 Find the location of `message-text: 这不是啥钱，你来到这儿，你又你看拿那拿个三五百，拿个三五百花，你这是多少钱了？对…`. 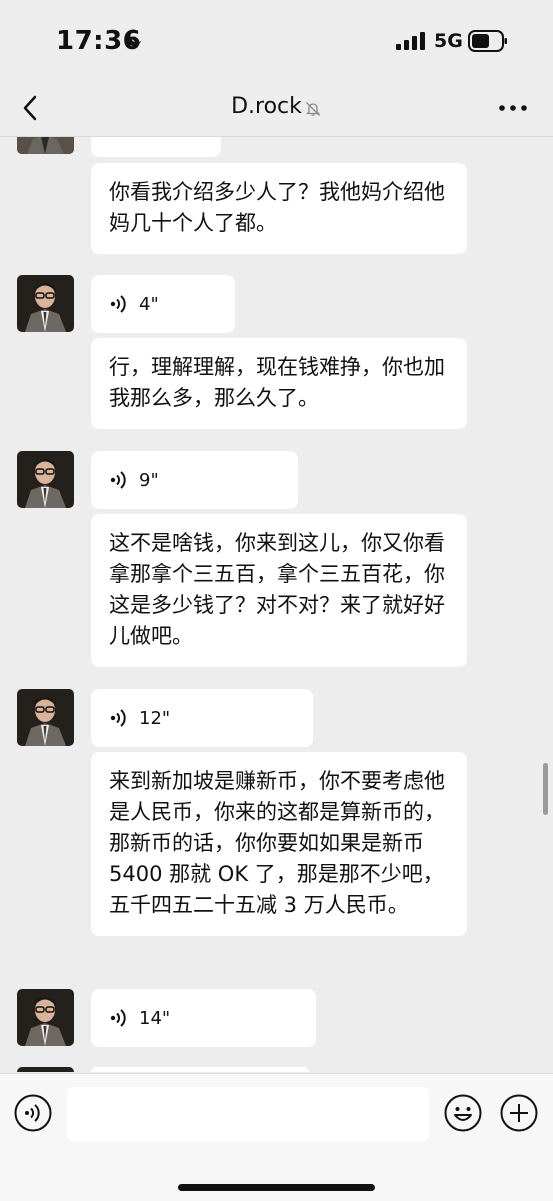

message-text: 这不是啥钱，你来到这儿，你又你看拿那拿个三五百，拿个三五百花，你这是多少钱了？对… is located at coordinates (277, 589).